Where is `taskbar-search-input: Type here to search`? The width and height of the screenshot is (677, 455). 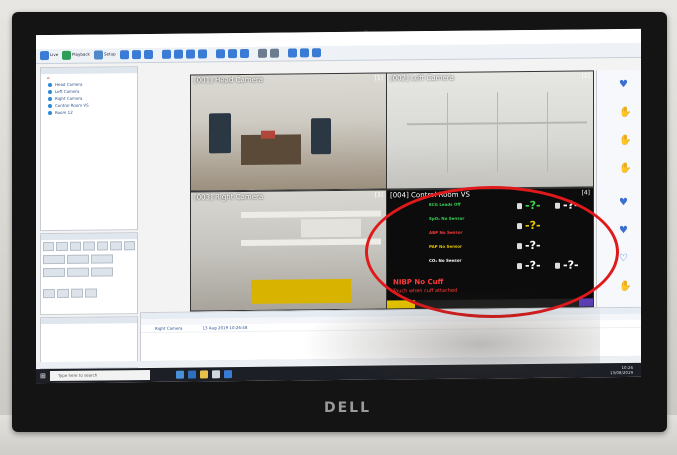 taskbar-search-input: Type here to search is located at coordinates (100, 375).